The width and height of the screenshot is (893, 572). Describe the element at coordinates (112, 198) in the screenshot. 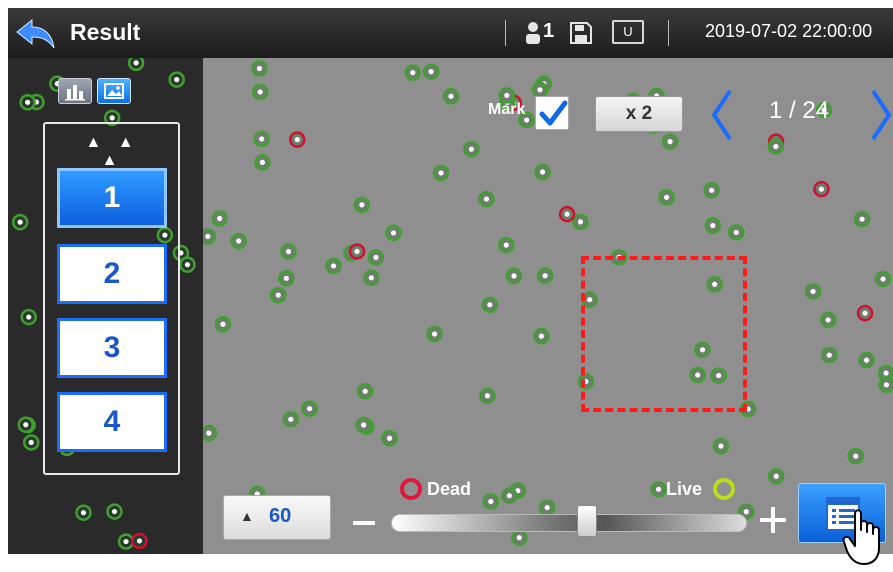

I see `channel-1-button: 1` at that location.